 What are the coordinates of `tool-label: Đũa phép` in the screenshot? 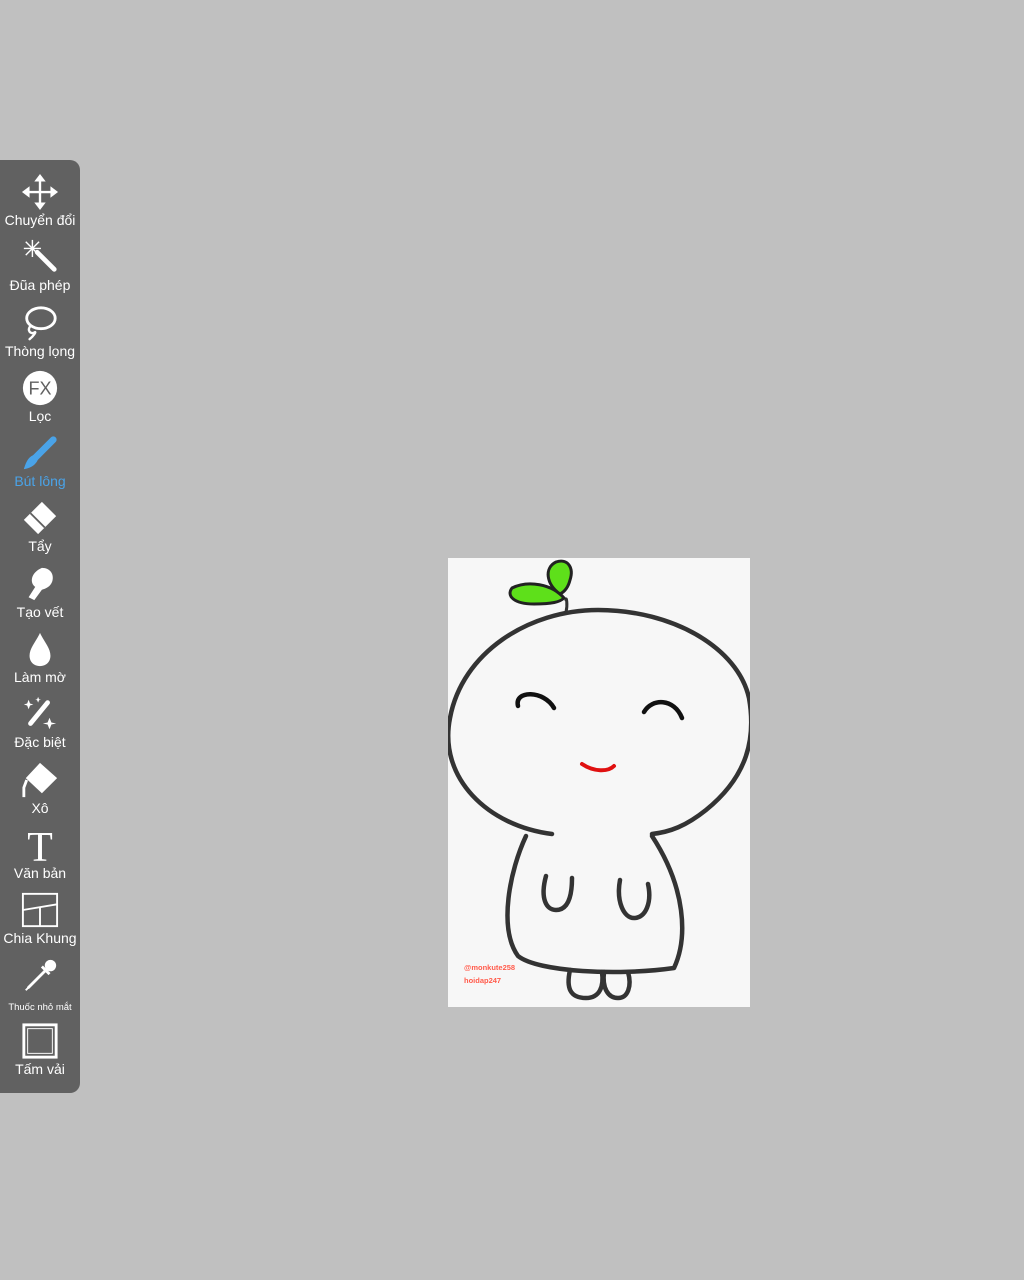 It's located at (40, 285).